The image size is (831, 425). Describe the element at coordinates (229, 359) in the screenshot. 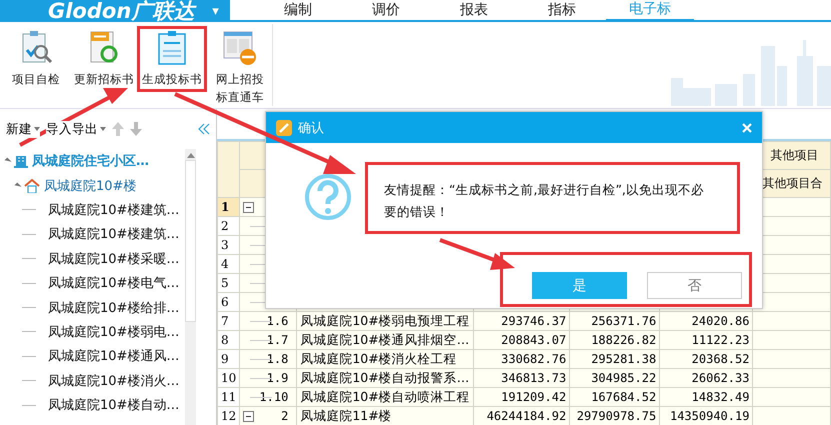

I see `row-number: 9` at that location.